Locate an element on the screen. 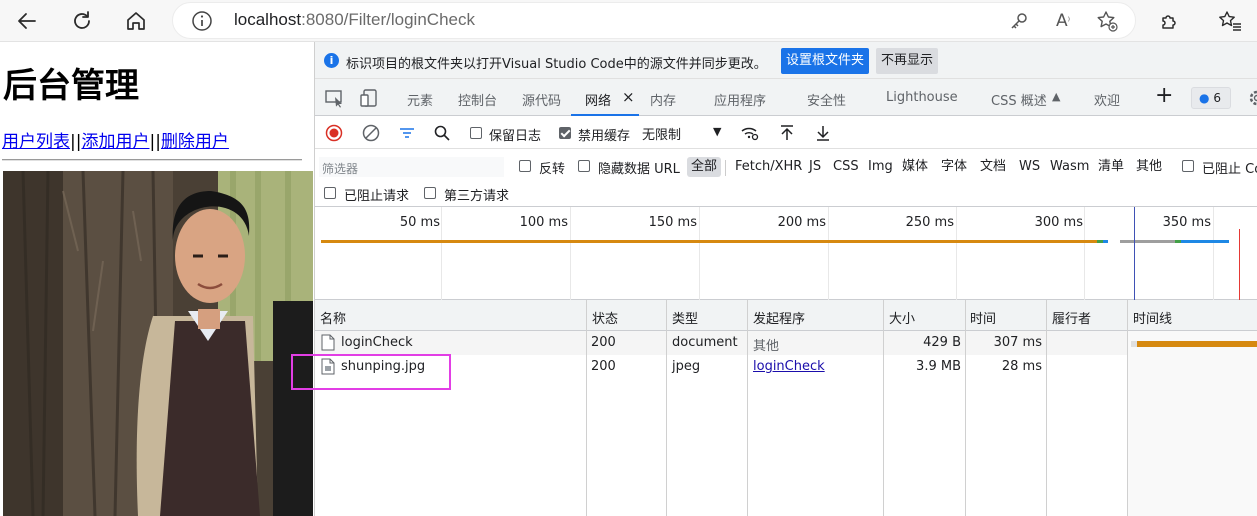  blocked-cookies-checkbox is located at coordinates (1188, 166).